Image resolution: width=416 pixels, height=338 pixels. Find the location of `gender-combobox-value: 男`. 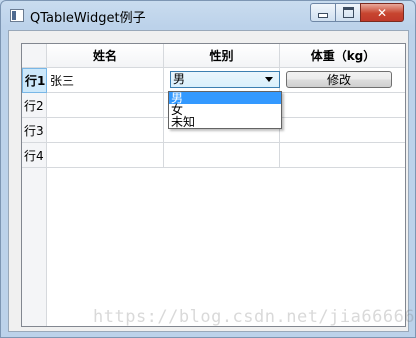

gender-combobox-value: 男 is located at coordinates (179, 79).